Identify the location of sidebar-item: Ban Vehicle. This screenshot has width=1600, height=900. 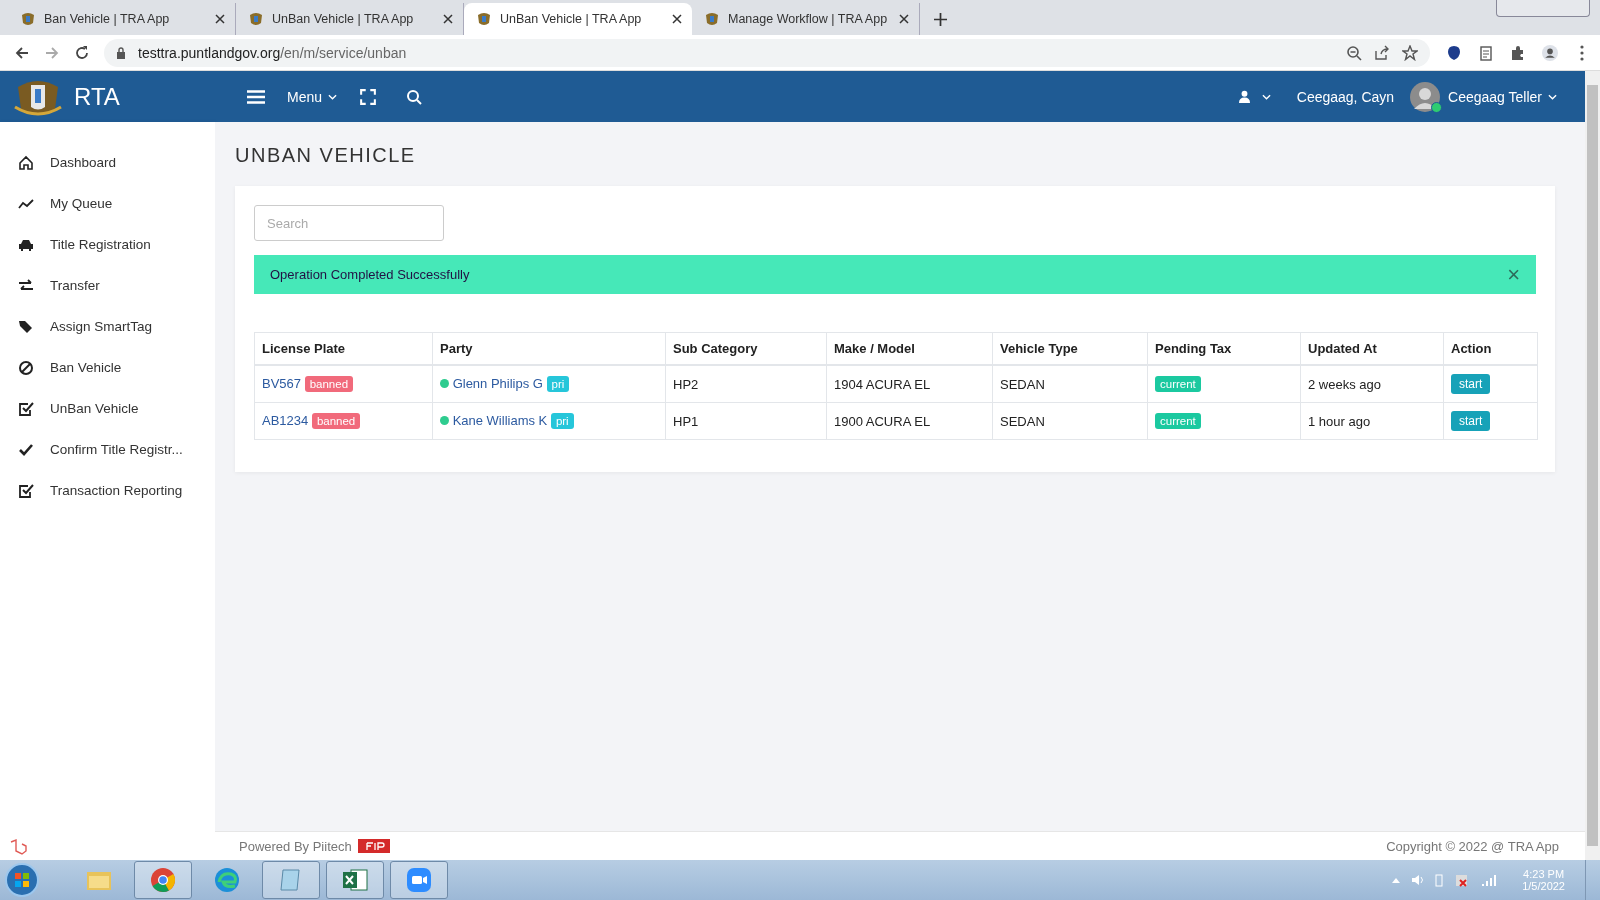
(107, 367).